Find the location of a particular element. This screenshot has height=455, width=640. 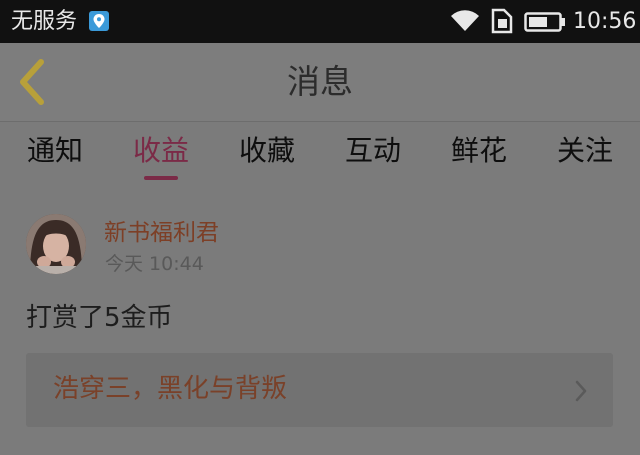

chevron-right-icon is located at coordinates (581, 391).